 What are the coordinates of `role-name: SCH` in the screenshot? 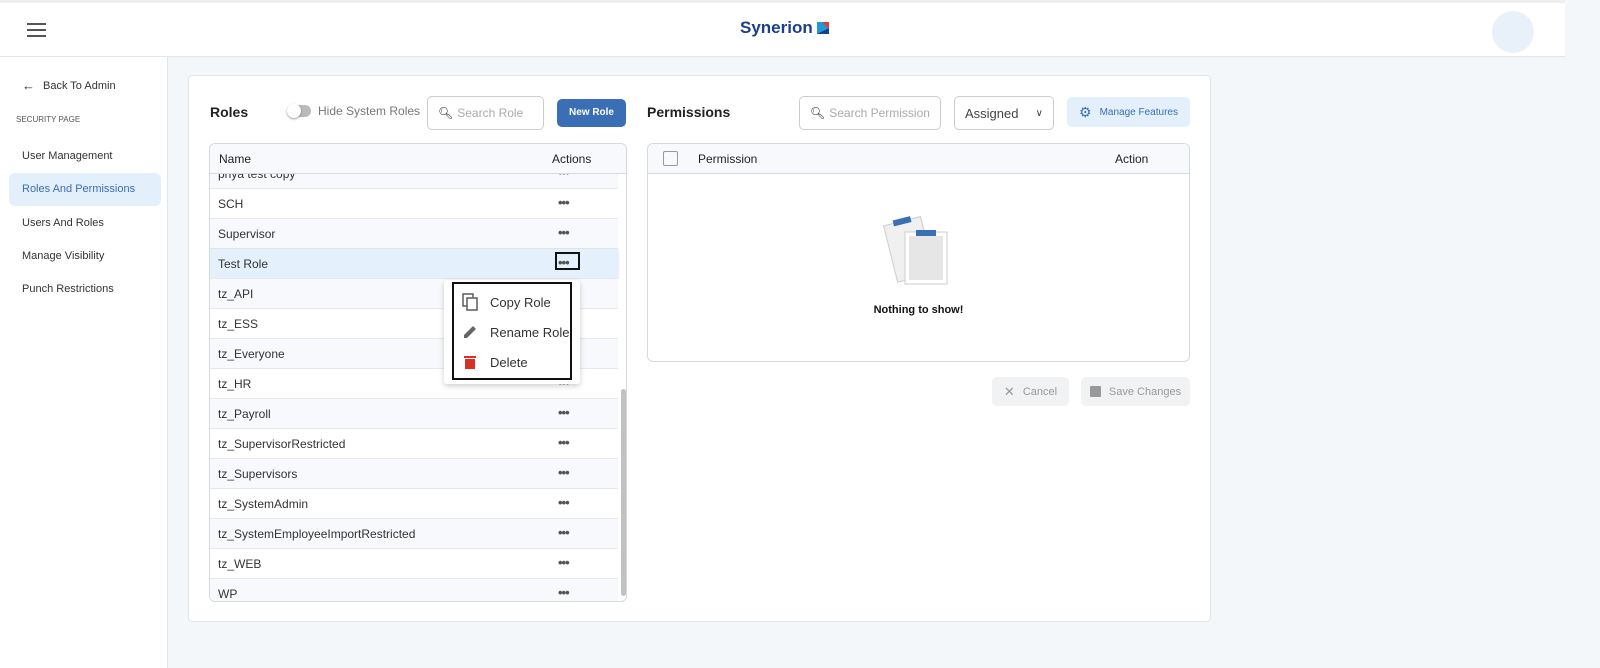 It's located at (231, 204).